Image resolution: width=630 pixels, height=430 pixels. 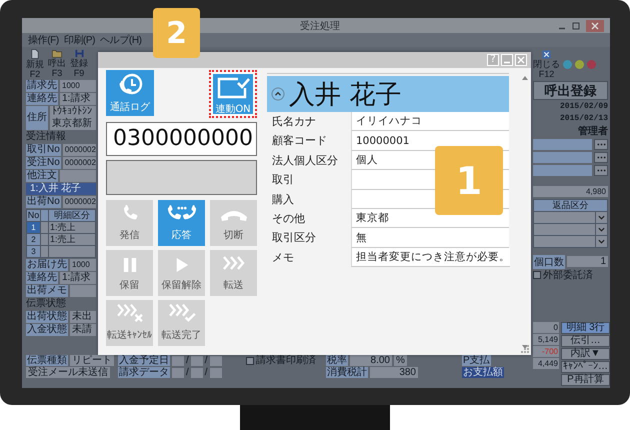 I want to click on maximize-icon, so click(x=576, y=26).